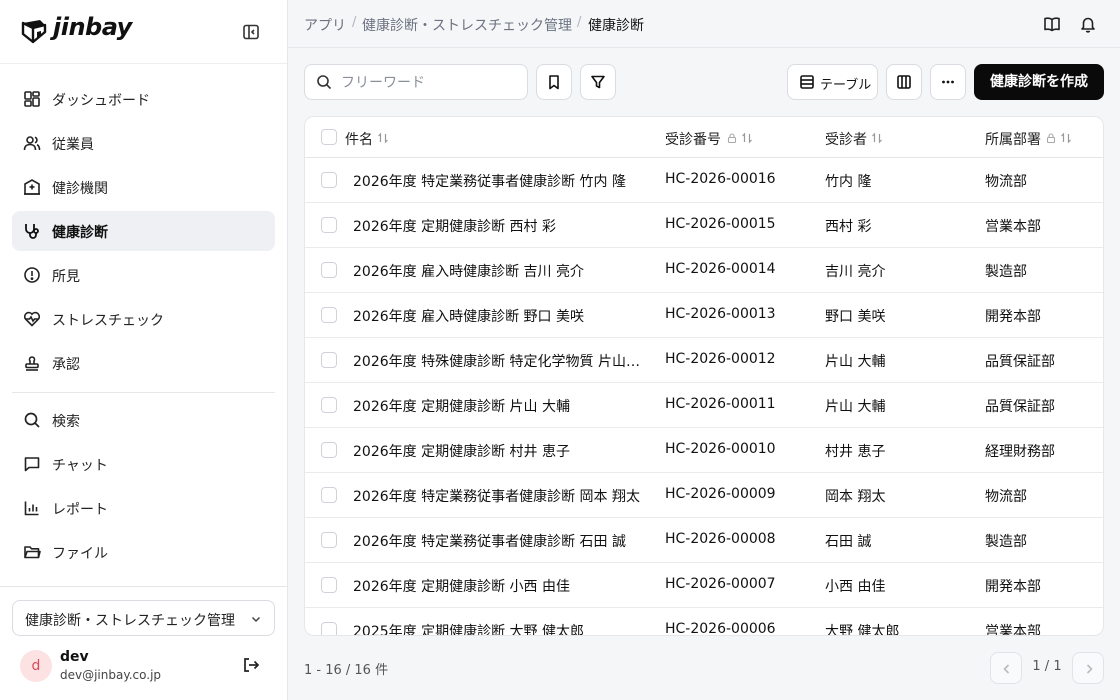 The width and height of the screenshot is (1120, 700). What do you see at coordinates (1052, 24) in the screenshot?
I see `book-open-icon` at bounding box center [1052, 24].